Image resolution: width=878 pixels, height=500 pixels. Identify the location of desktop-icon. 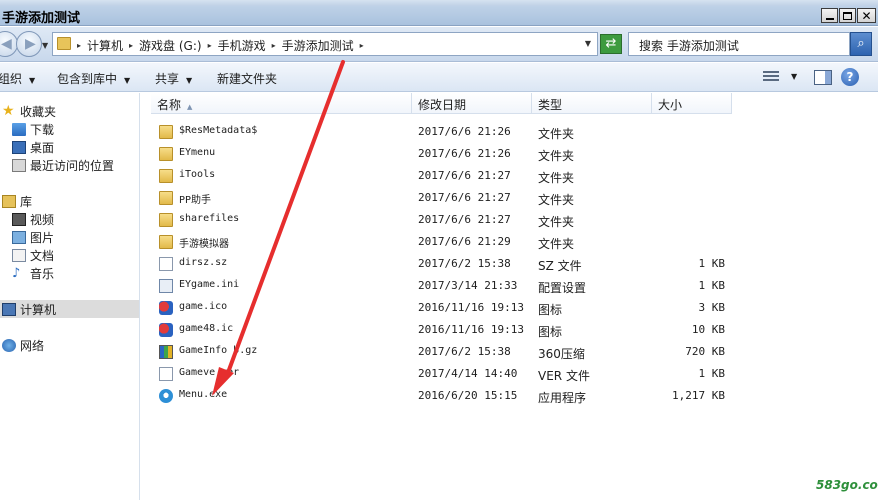
(19, 147).